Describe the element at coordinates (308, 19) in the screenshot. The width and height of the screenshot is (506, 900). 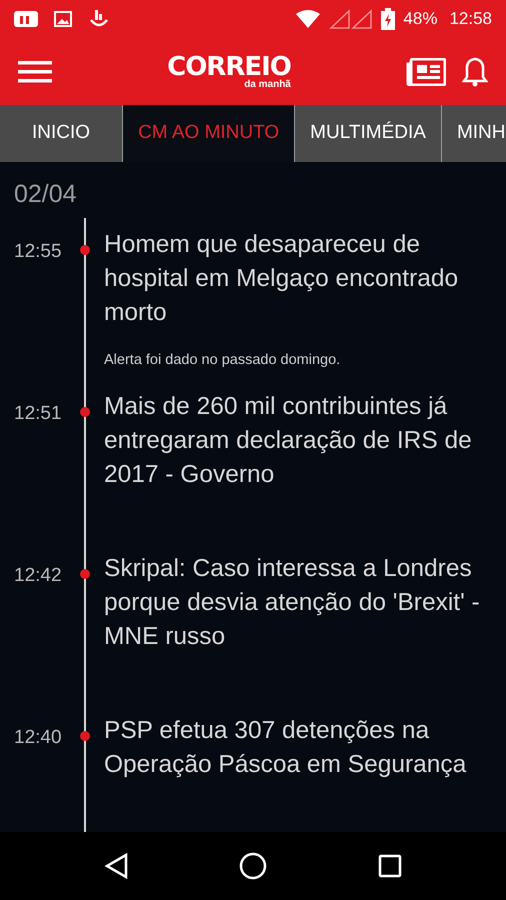
I see `wifi-icon` at that location.